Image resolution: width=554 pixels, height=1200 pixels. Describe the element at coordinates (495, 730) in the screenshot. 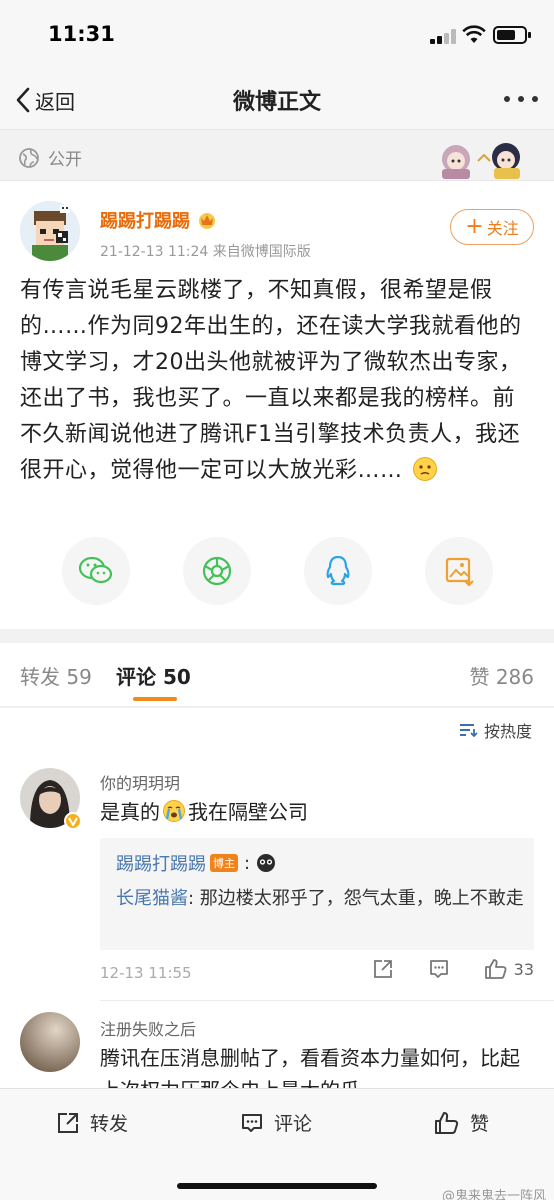

I see `sort-by-hot-button: 按热度` at that location.